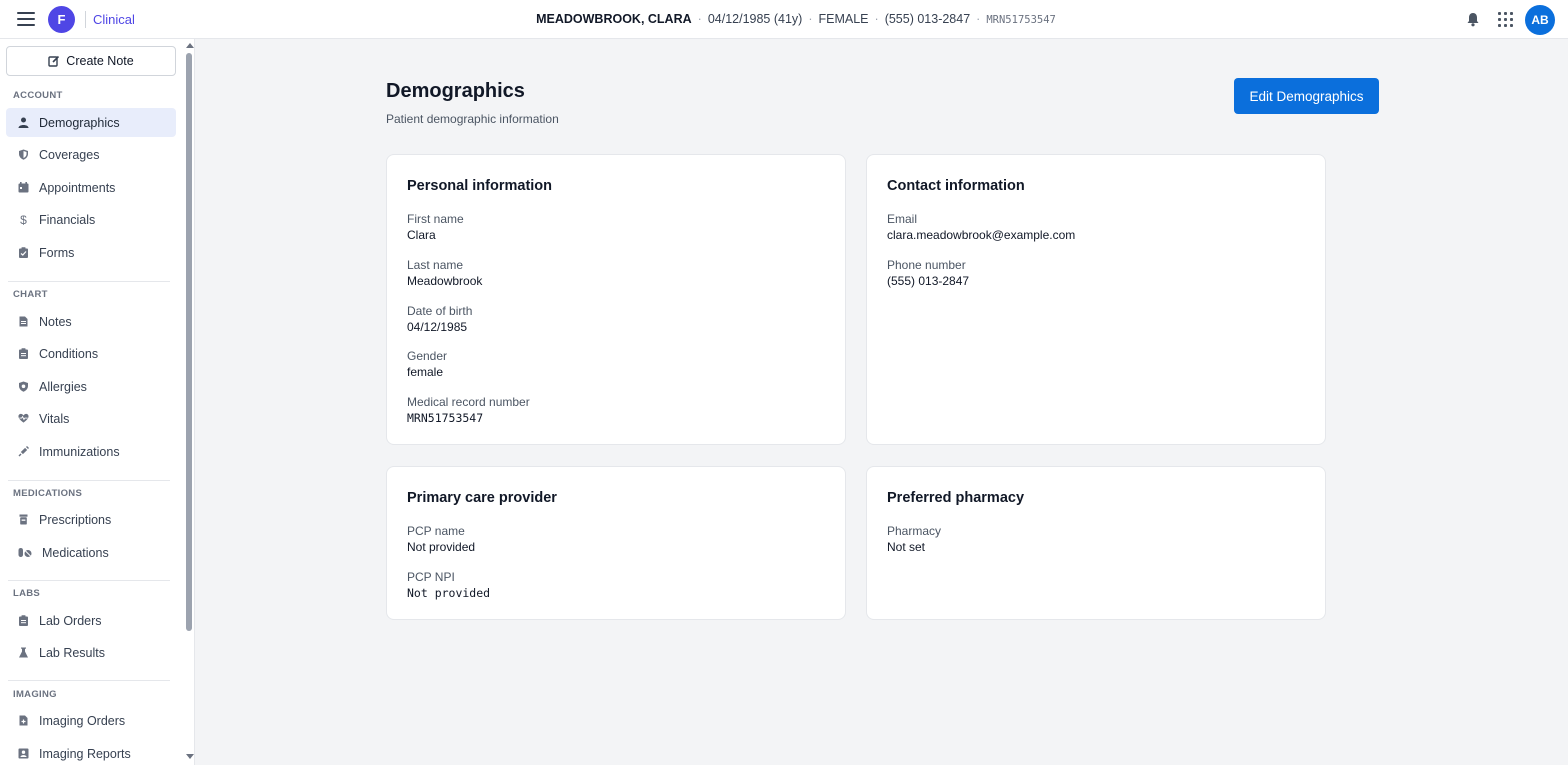 This screenshot has width=1568, height=765. What do you see at coordinates (23, 451) in the screenshot?
I see `syringe-icon` at bounding box center [23, 451].